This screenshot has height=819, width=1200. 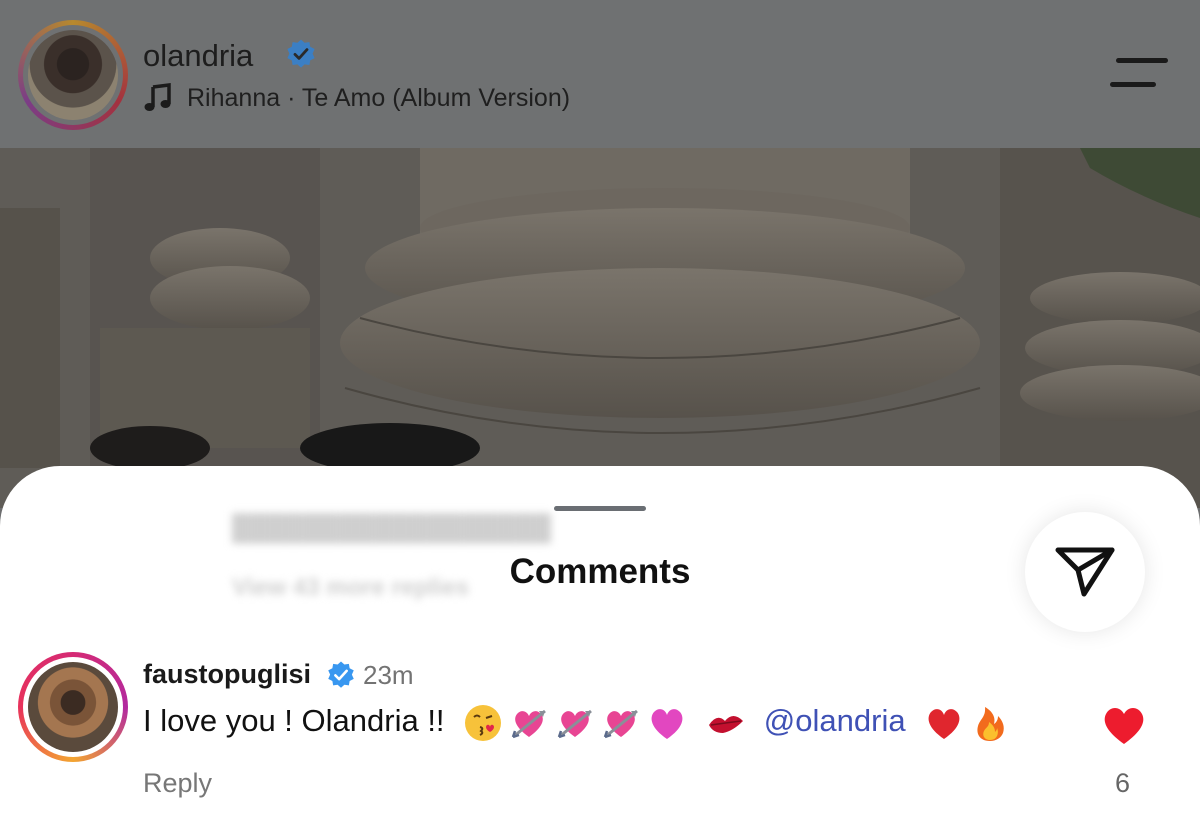 I want to click on comment-emojis-end, so click(x=967, y=723).